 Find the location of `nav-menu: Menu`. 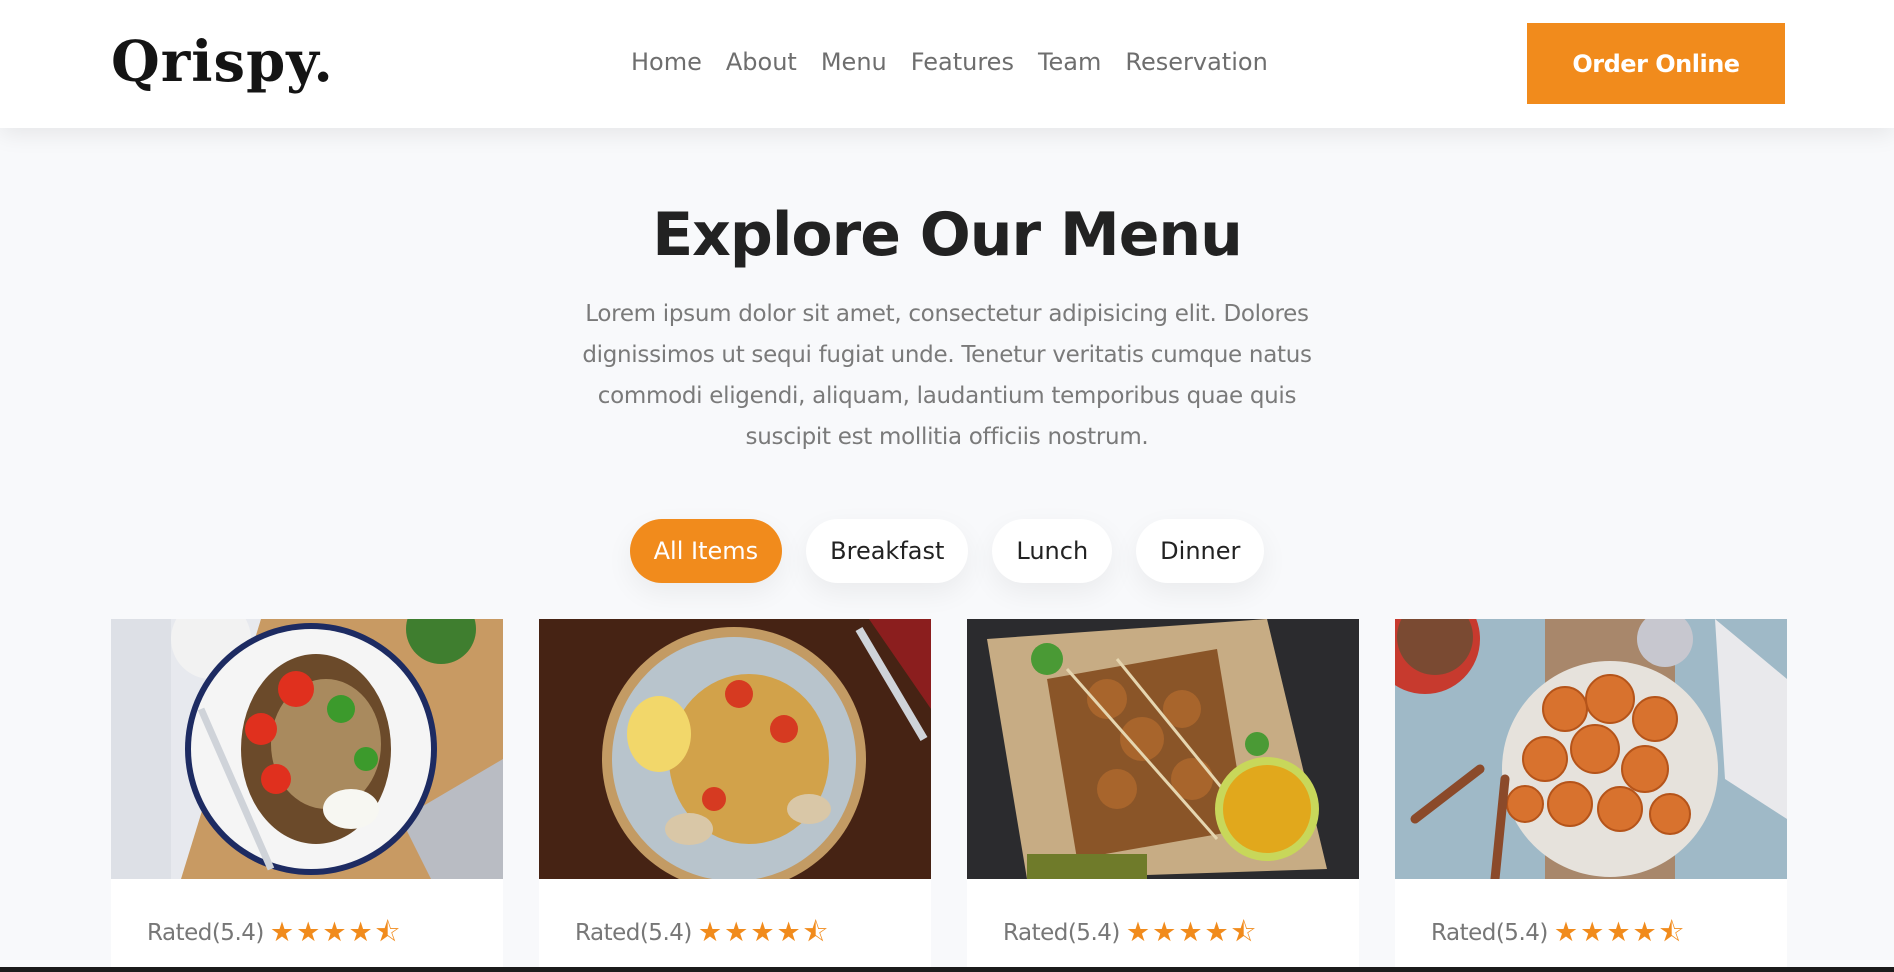

nav-menu: Menu is located at coordinates (854, 62).